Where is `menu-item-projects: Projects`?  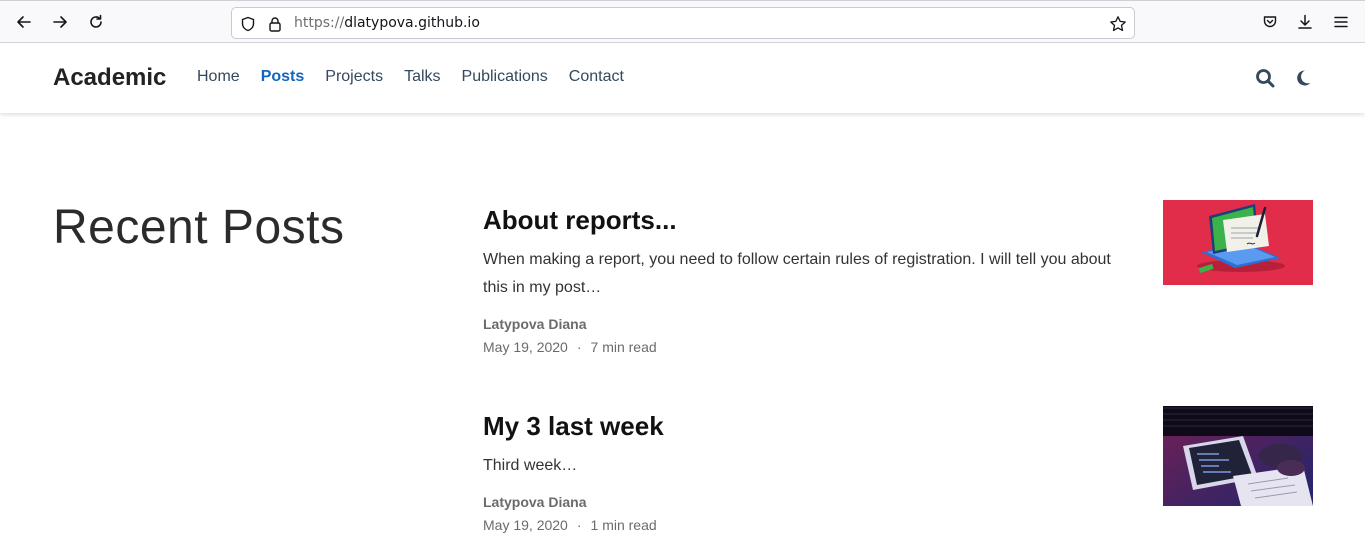 menu-item-projects: Projects is located at coordinates (354, 77).